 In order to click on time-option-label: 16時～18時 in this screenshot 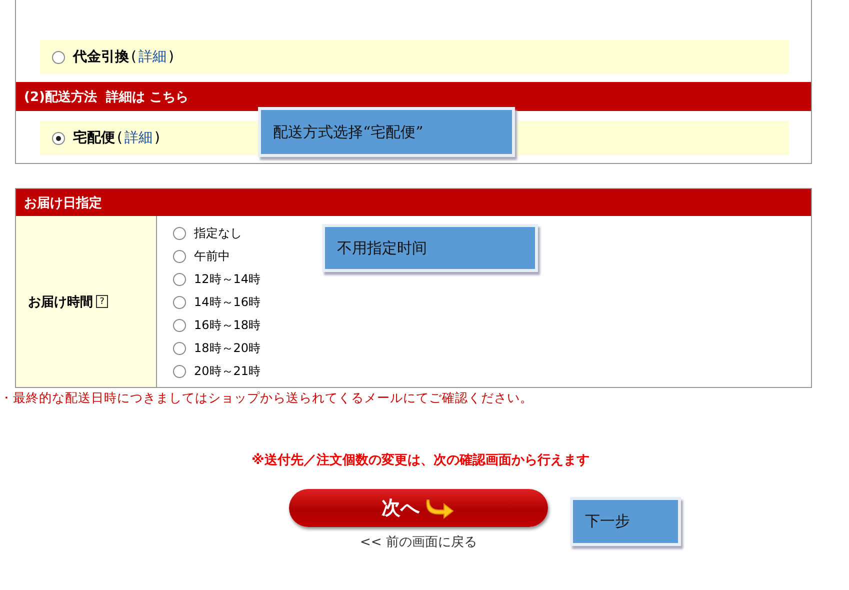, I will do `click(227, 325)`.